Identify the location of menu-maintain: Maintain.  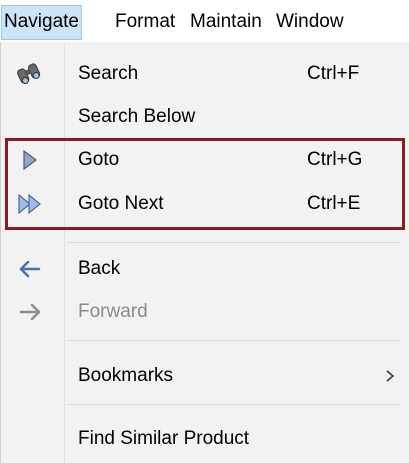
(226, 22).